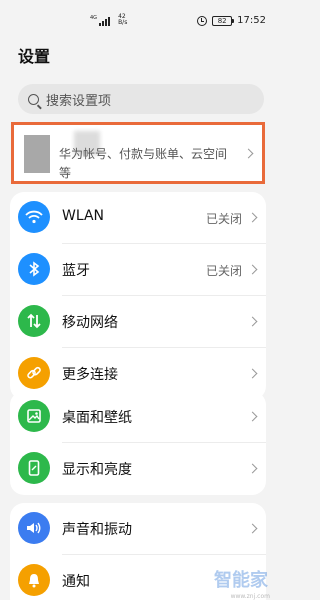  What do you see at coordinates (105, 21) in the screenshot?
I see `signal-bars-icon` at bounding box center [105, 21].